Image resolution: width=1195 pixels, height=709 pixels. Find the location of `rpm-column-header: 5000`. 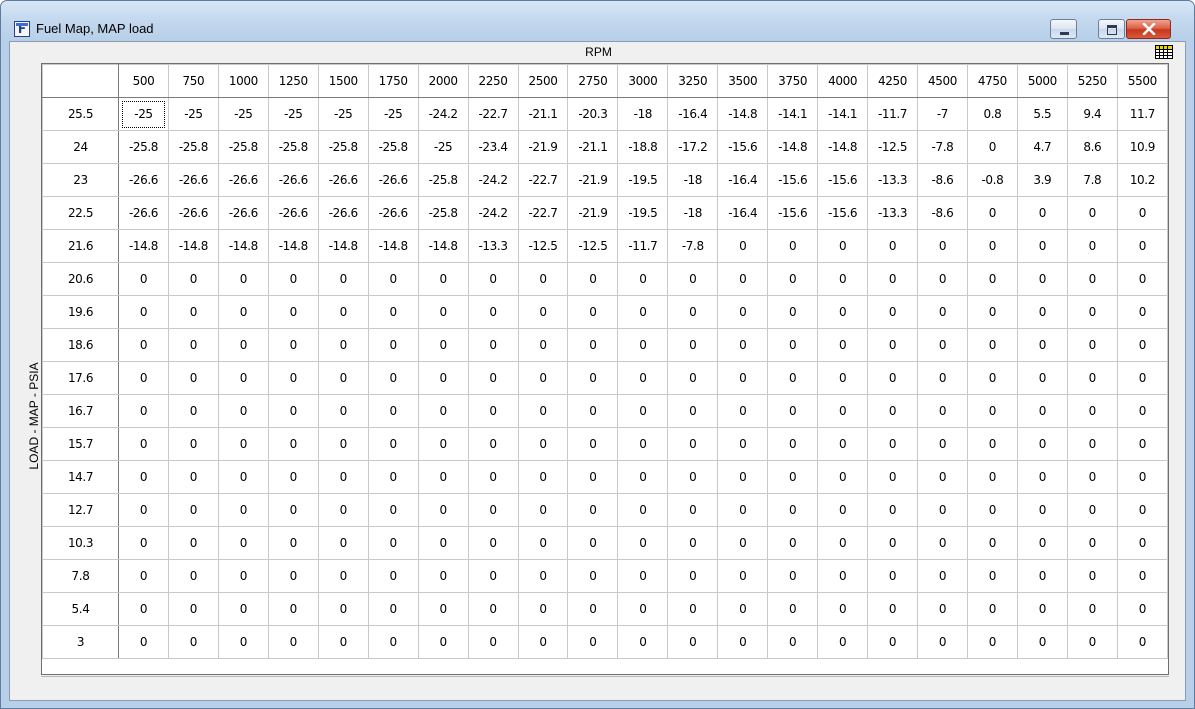

rpm-column-header: 5000 is located at coordinates (1042, 81).